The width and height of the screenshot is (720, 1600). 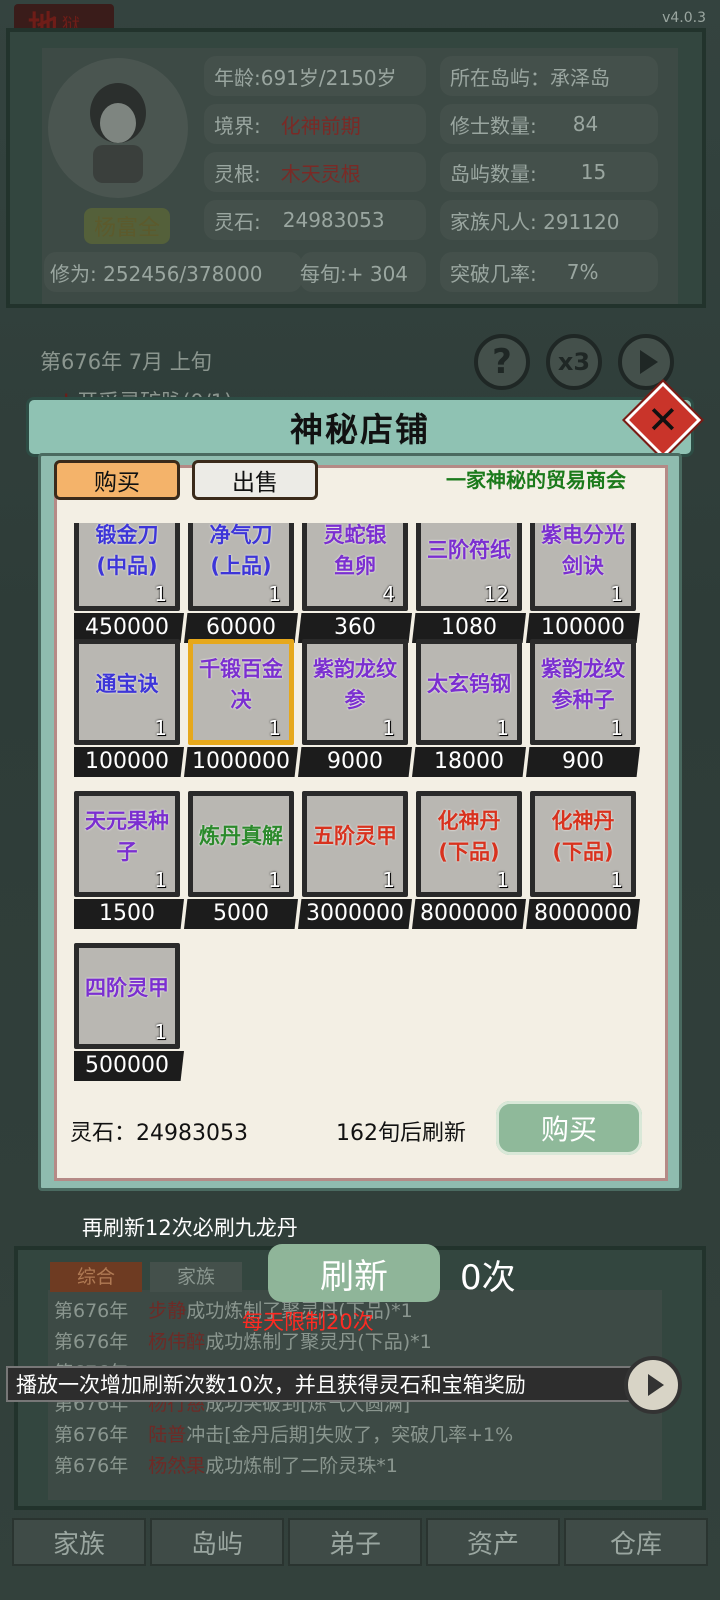 I want to click on shop-item: 炼丹真解 1 5000, so click(x=241, y=861).